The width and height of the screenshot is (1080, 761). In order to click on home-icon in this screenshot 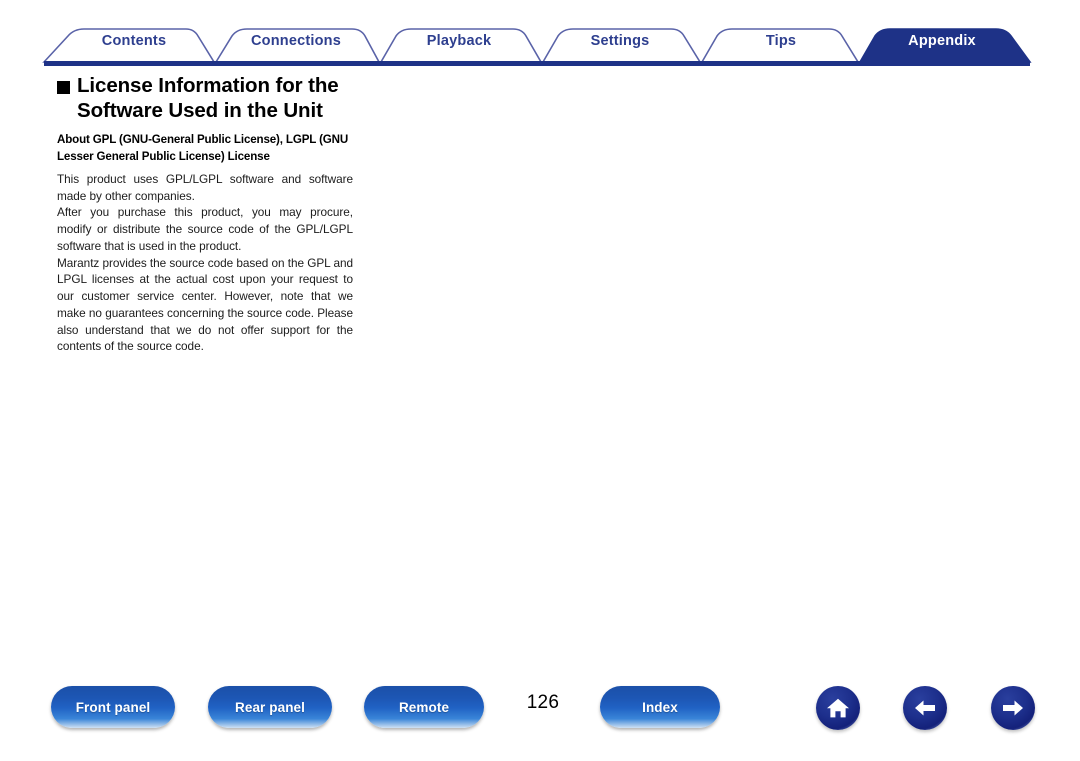, I will do `click(838, 708)`.